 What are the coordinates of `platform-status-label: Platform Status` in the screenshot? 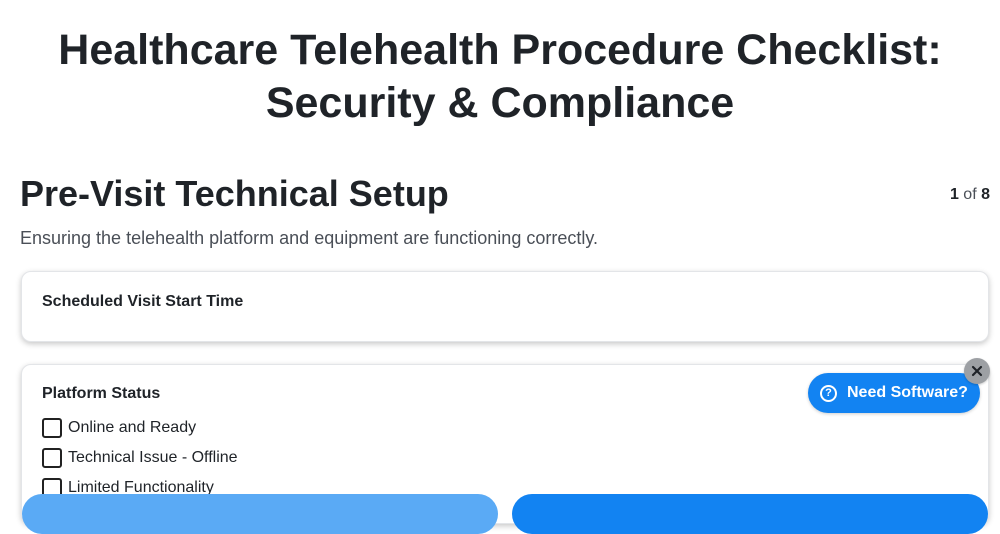 It's located at (101, 393).